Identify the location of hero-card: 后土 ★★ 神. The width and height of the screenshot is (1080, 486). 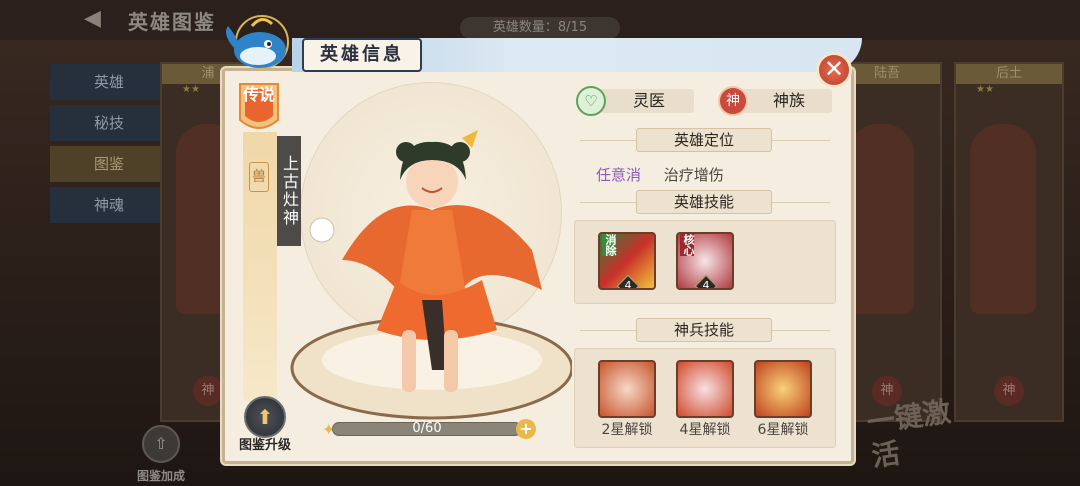
(1009, 242).